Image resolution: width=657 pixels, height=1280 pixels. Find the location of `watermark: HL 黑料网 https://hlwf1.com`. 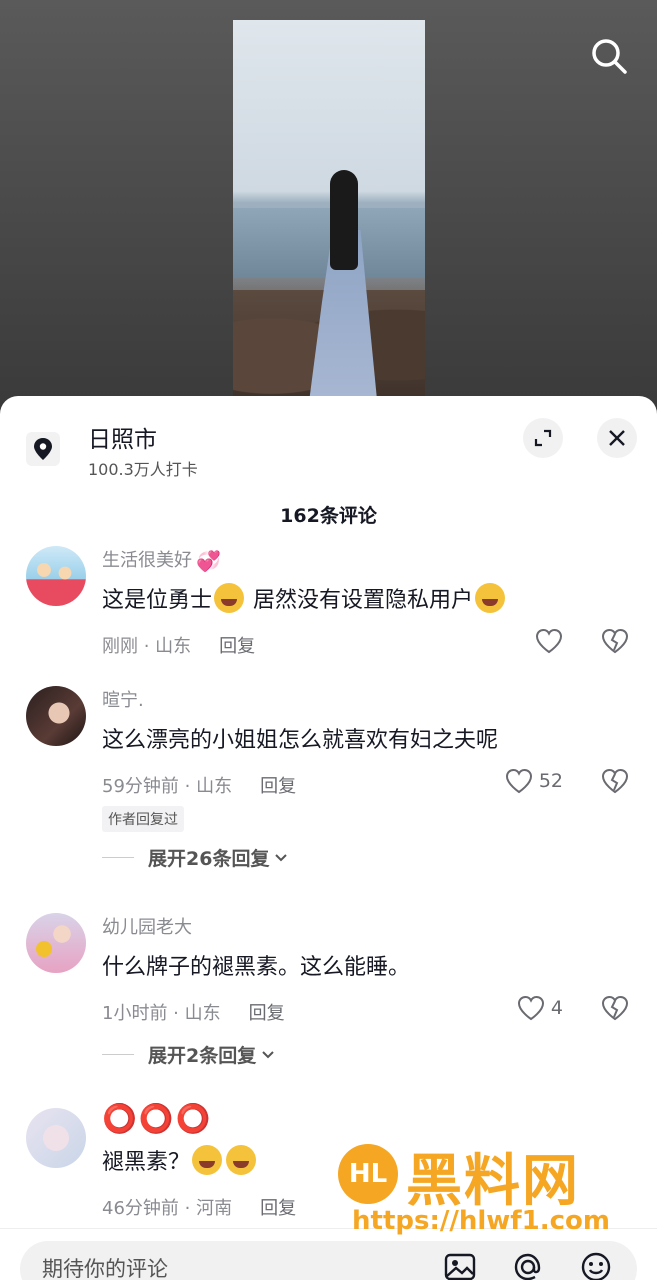

watermark: HL 黑料网 https://hlwf1.com is located at coordinates (488, 1191).